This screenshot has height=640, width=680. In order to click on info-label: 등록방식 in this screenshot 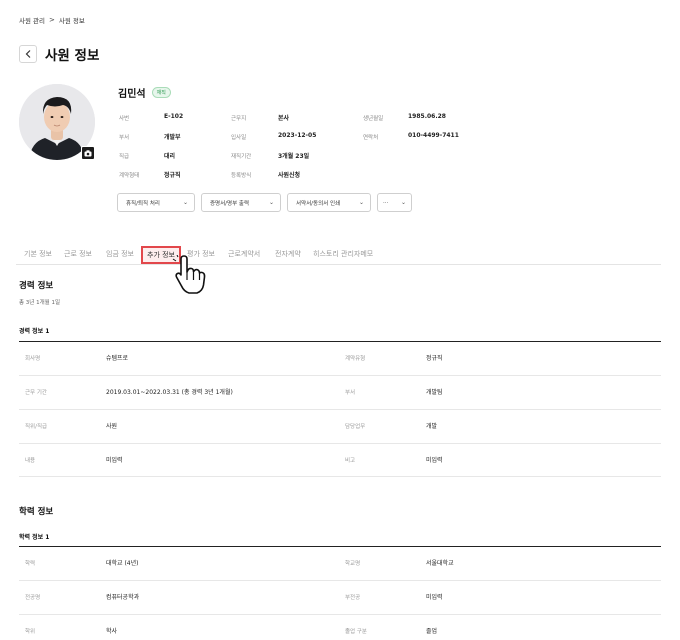, I will do `click(241, 176)`.